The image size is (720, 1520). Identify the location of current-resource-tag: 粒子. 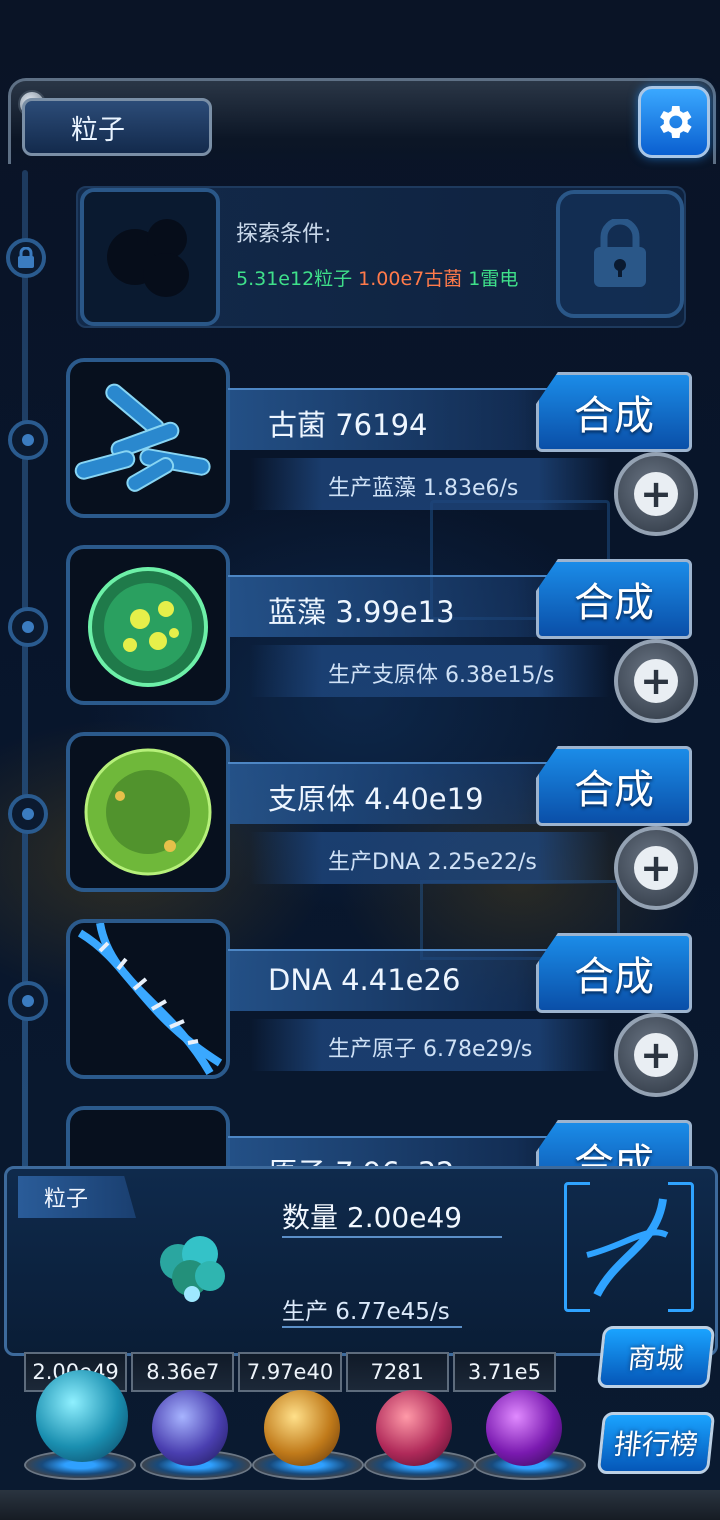
(77, 1197).